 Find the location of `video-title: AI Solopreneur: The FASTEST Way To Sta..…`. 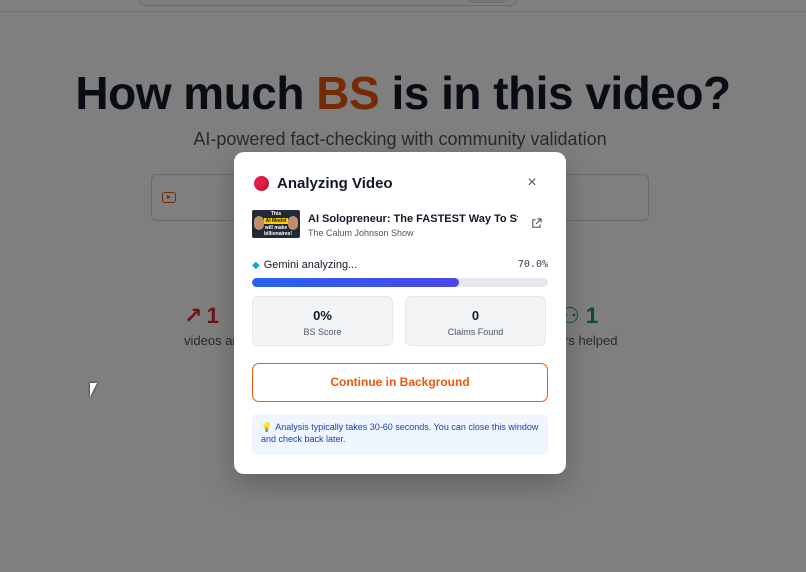

video-title: AI Solopreneur: The FASTEST Way To Sta..… is located at coordinates (413, 219).